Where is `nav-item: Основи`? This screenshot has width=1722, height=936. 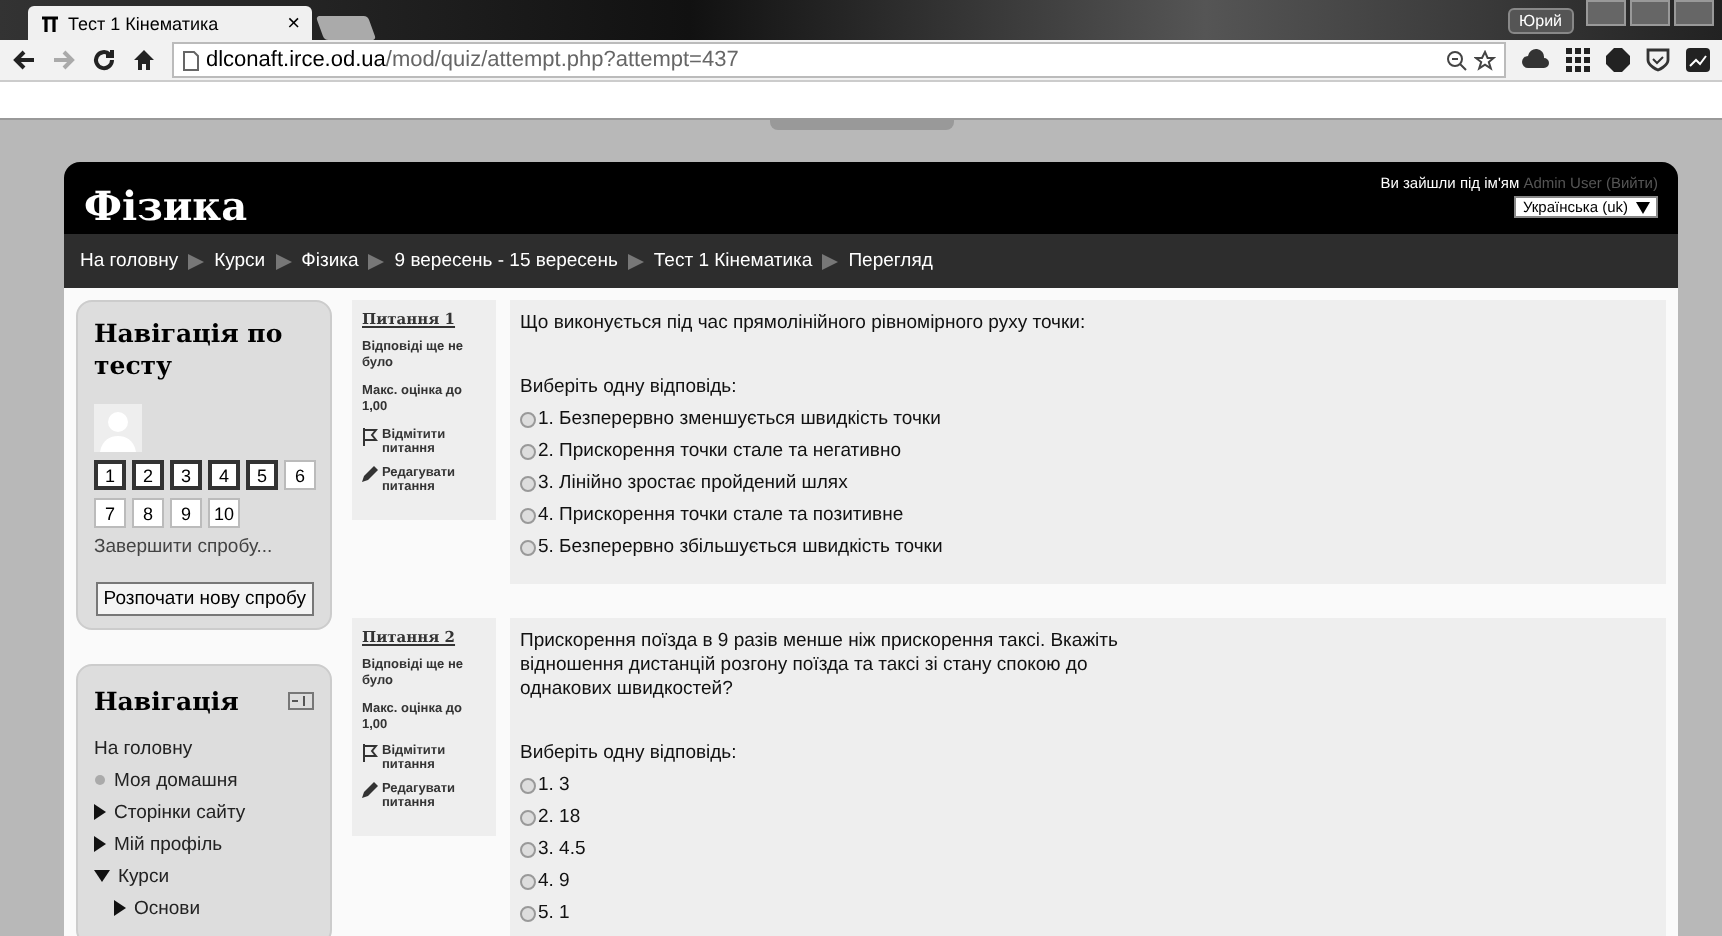
nav-item: Основи is located at coordinates (167, 908).